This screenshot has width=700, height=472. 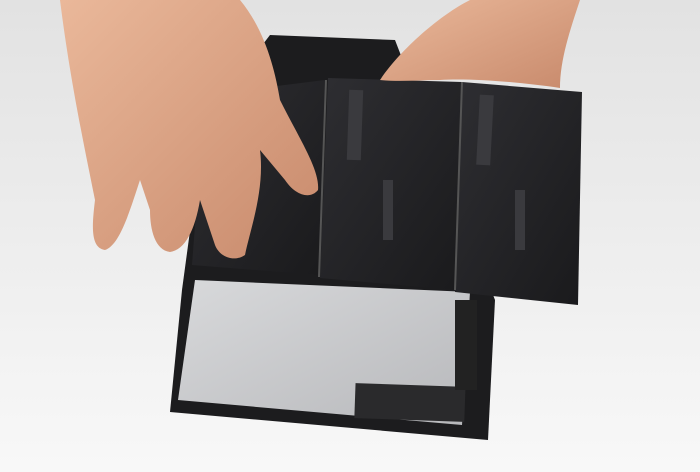 I want to click on side-strip, so click(x=466, y=345).